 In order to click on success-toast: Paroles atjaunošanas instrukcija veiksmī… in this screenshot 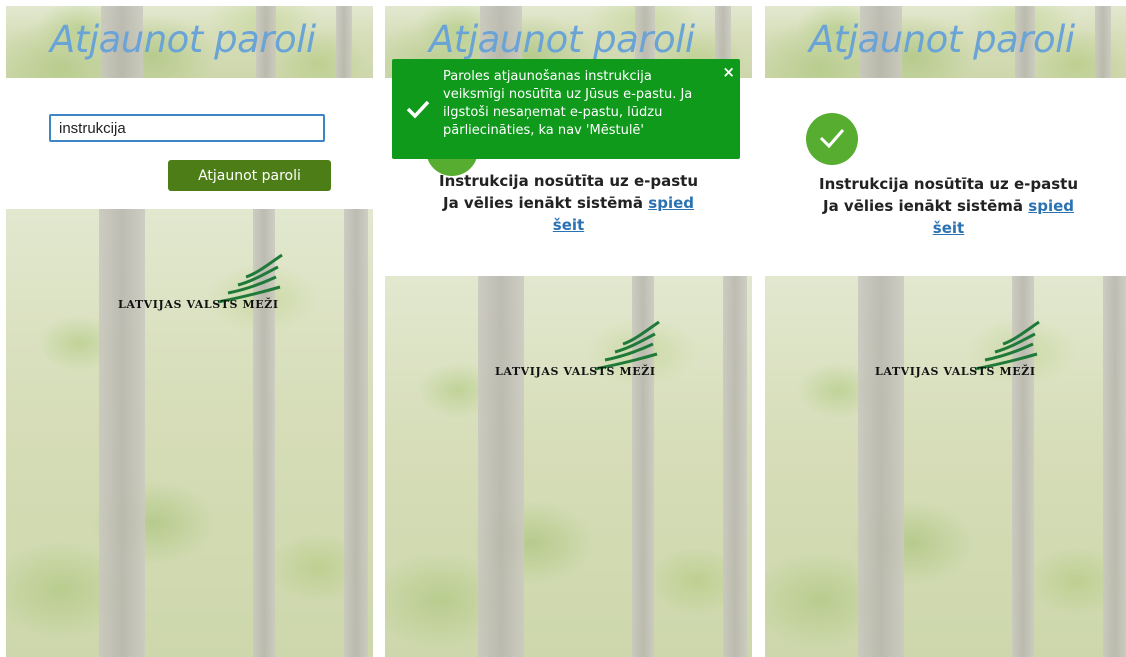, I will do `click(566, 109)`.